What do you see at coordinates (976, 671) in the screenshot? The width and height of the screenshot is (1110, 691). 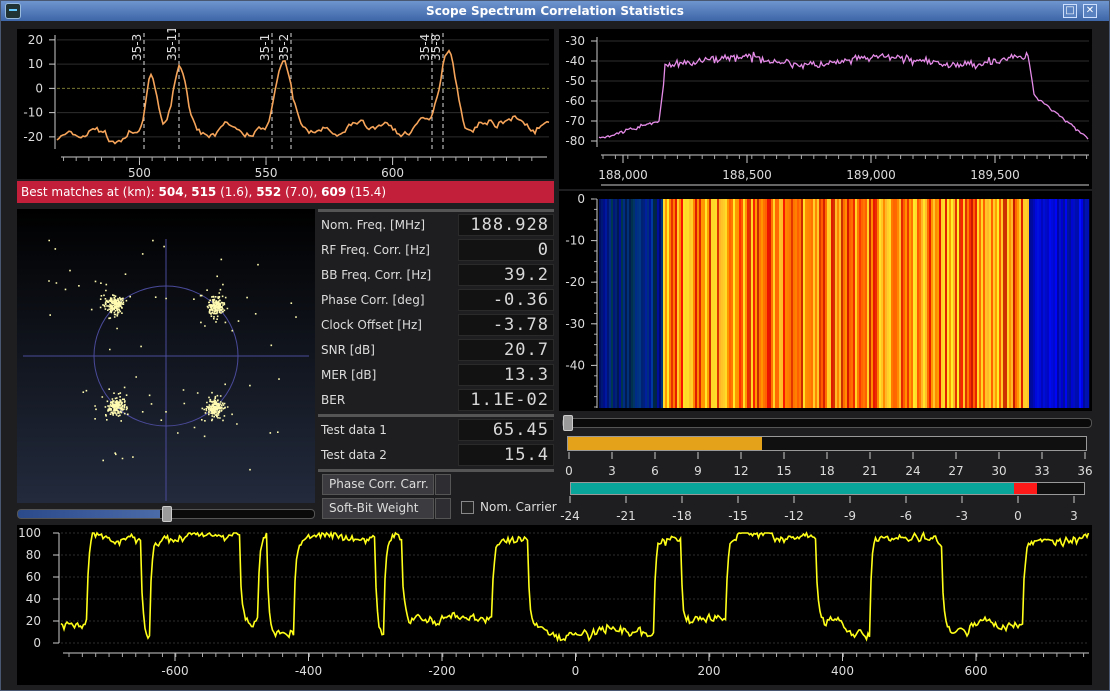 I see `x-tick-label: 600` at bounding box center [976, 671].